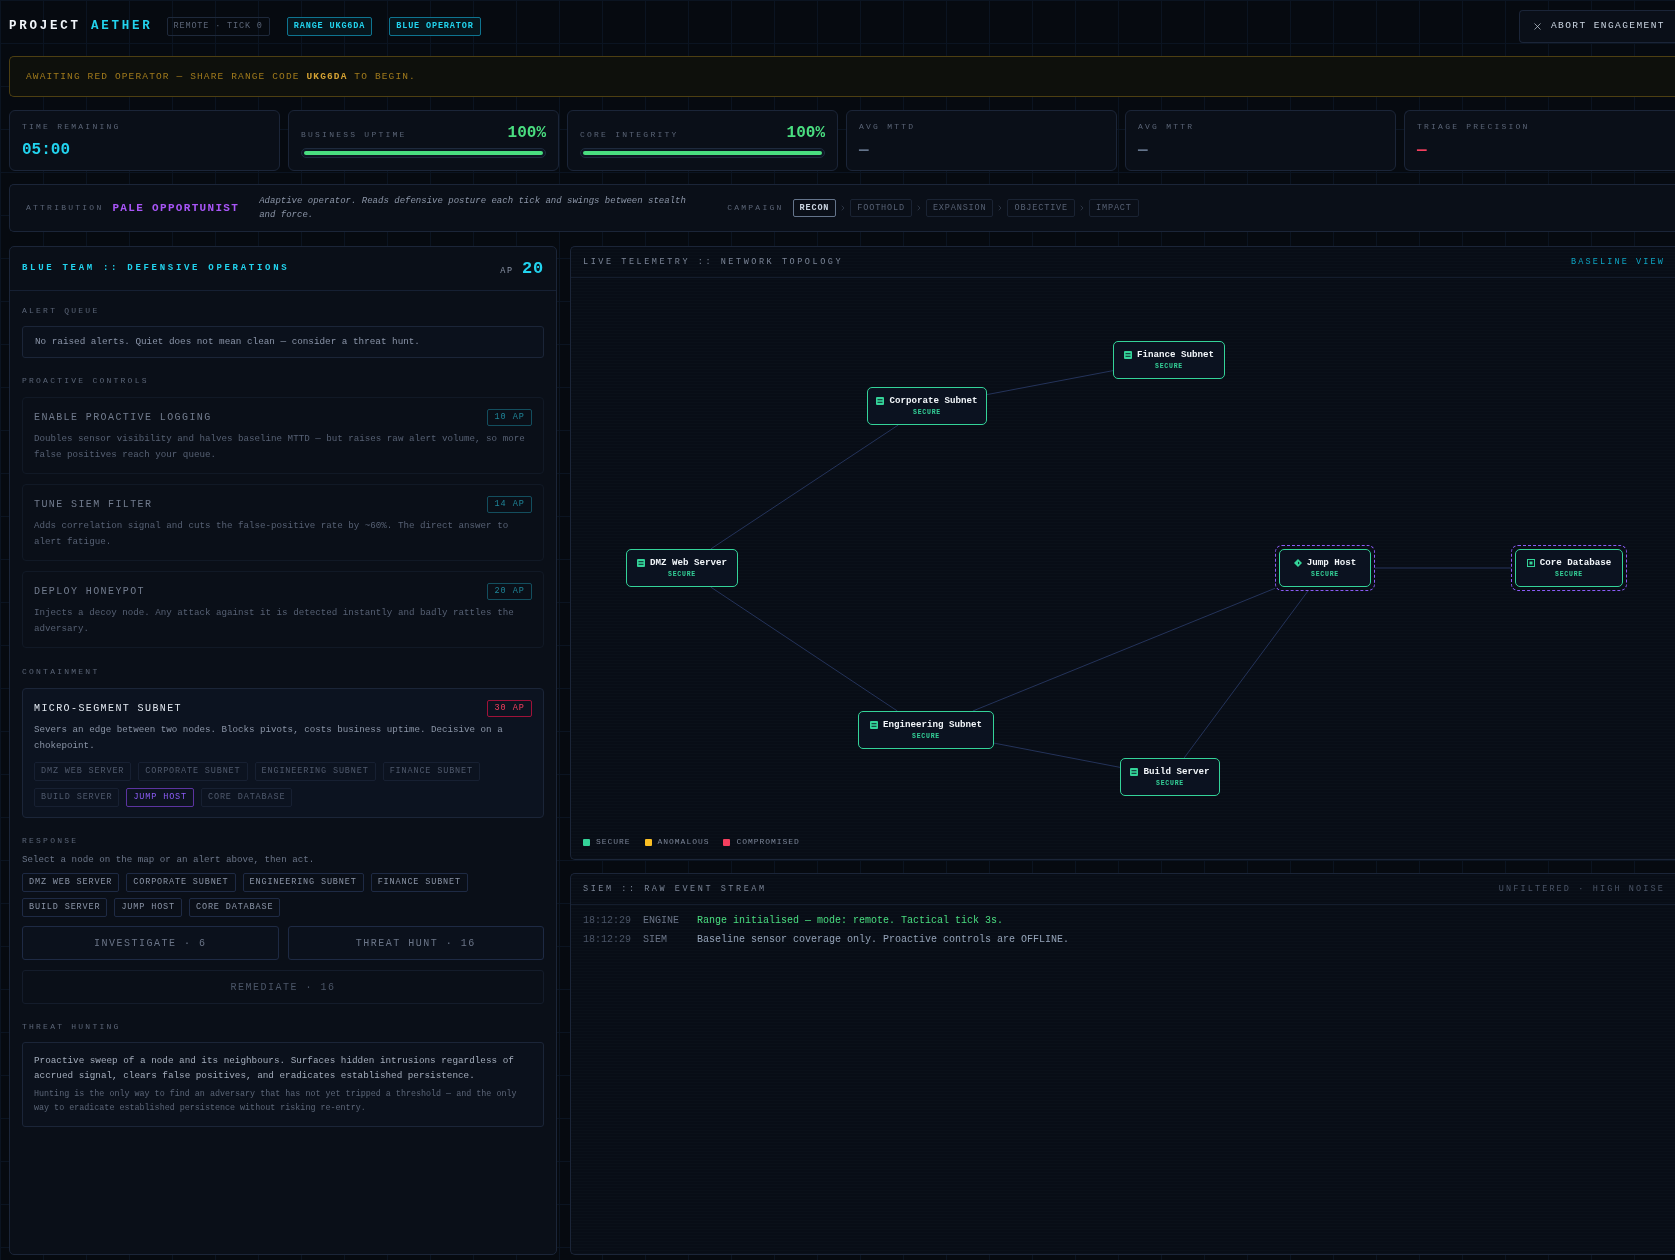 Image resolution: width=1675 pixels, height=1260 pixels. Describe the element at coordinates (150, 943) in the screenshot. I see `response-action-button: INVESTIGATE · 6` at that location.